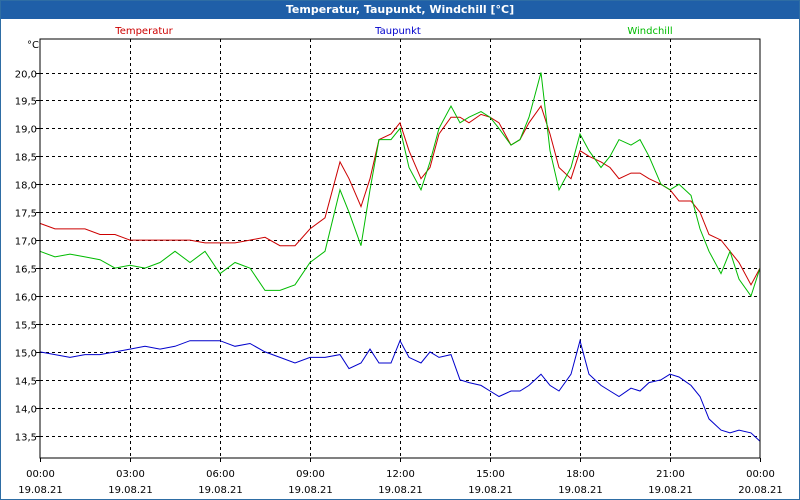 This screenshot has width=800, height=500. What do you see at coordinates (26, 214) in the screenshot?
I see `y-tick-label: 17,5` at bounding box center [26, 214].